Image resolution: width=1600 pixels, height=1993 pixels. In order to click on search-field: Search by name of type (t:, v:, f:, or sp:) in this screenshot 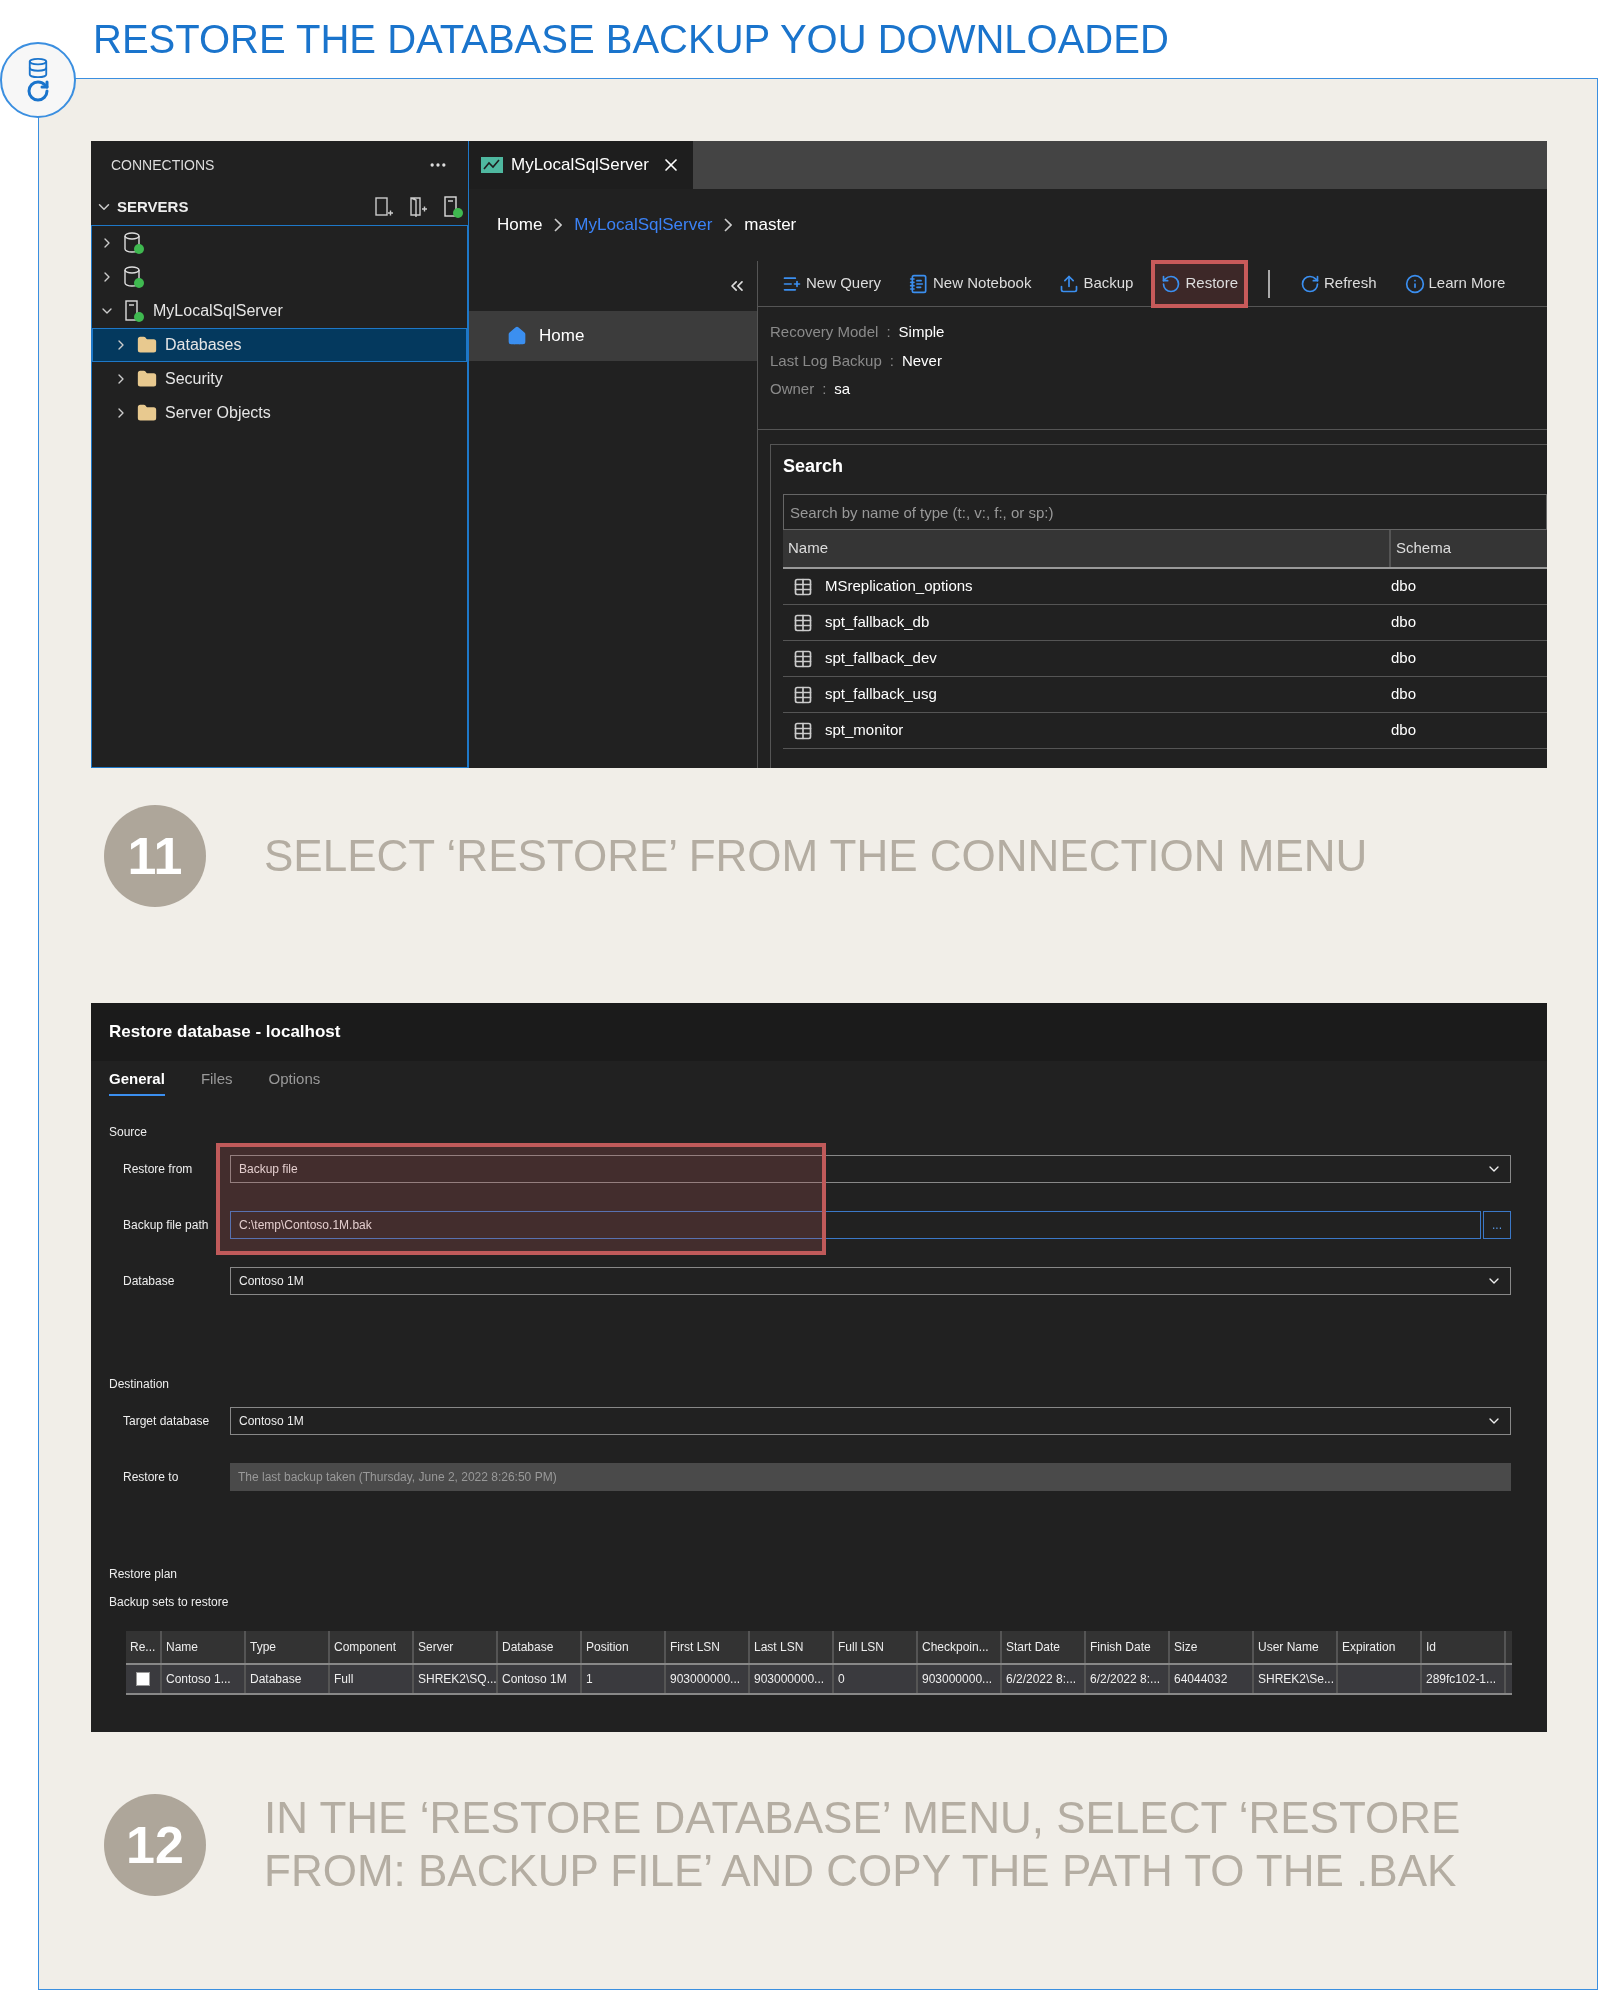, I will do `click(1165, 512)`.